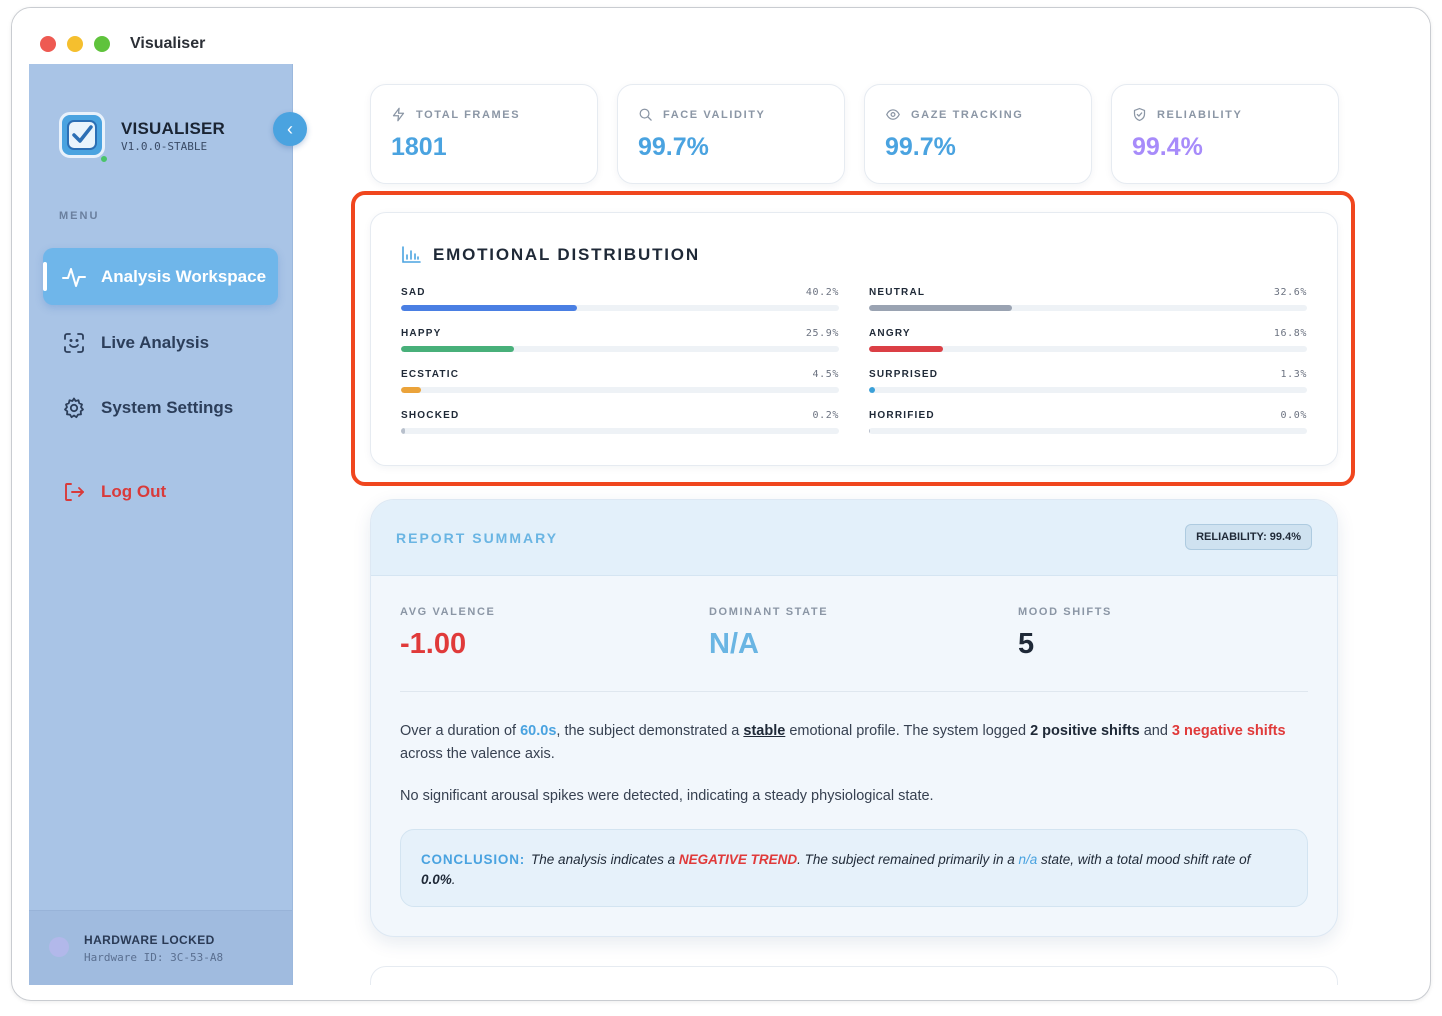  I want to click on eye-icon, so click(893, 114).